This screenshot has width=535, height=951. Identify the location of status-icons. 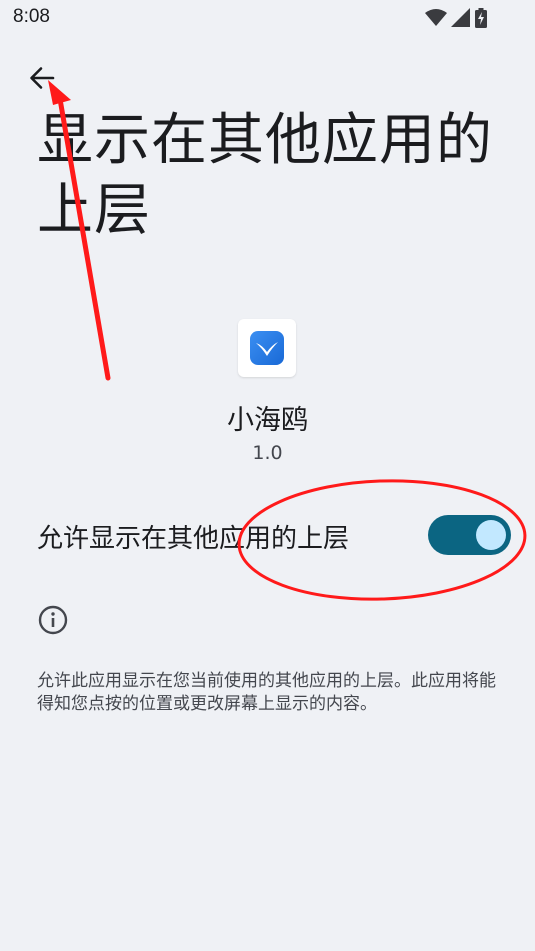
(460, 18).